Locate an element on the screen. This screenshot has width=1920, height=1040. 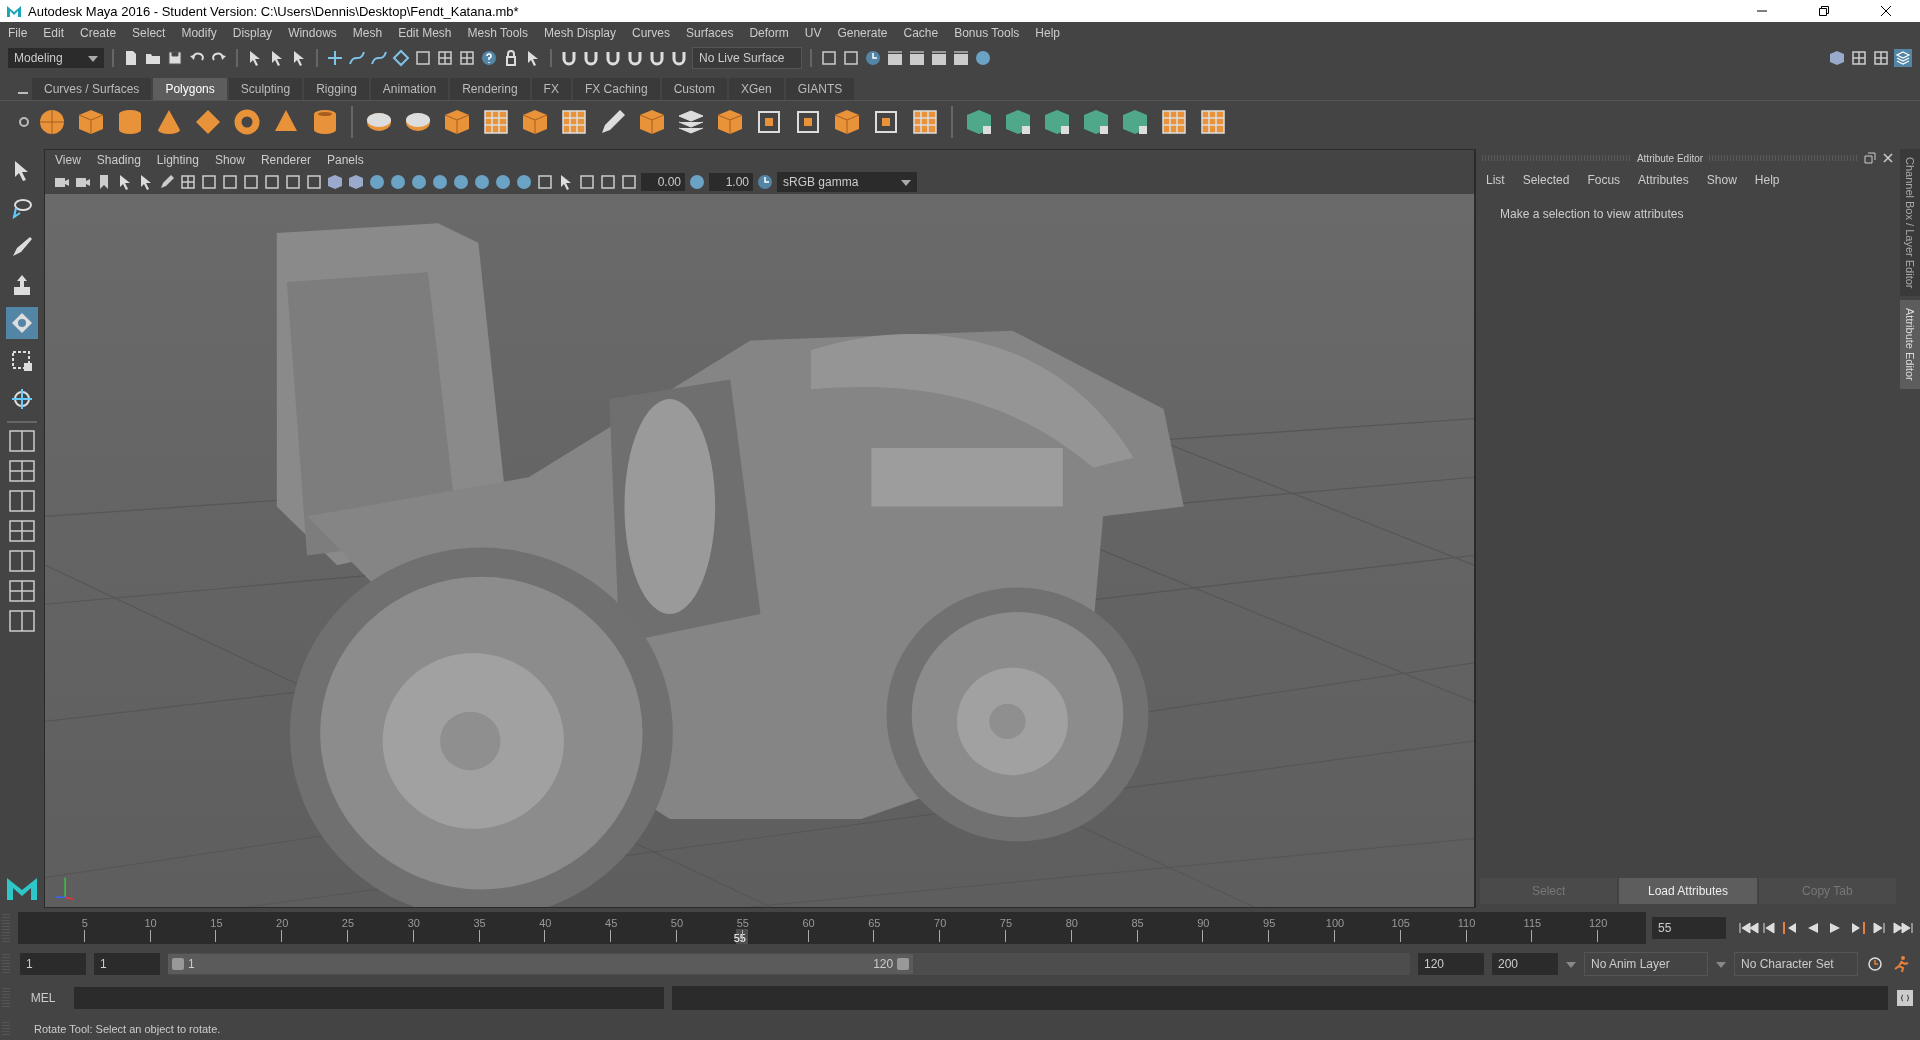
side-tab: Channel Box / Layer Editor is located at coordinates (1910, 223).